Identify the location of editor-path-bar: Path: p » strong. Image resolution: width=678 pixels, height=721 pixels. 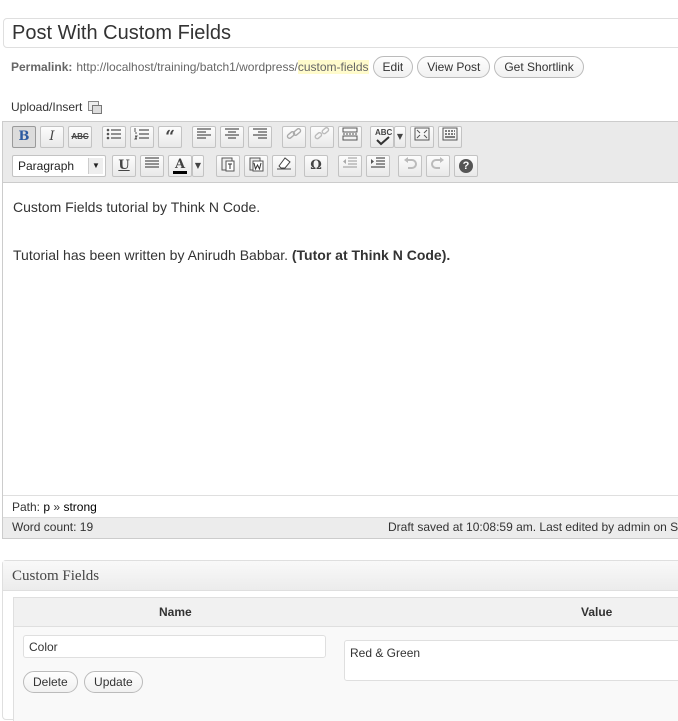
(340, 506).